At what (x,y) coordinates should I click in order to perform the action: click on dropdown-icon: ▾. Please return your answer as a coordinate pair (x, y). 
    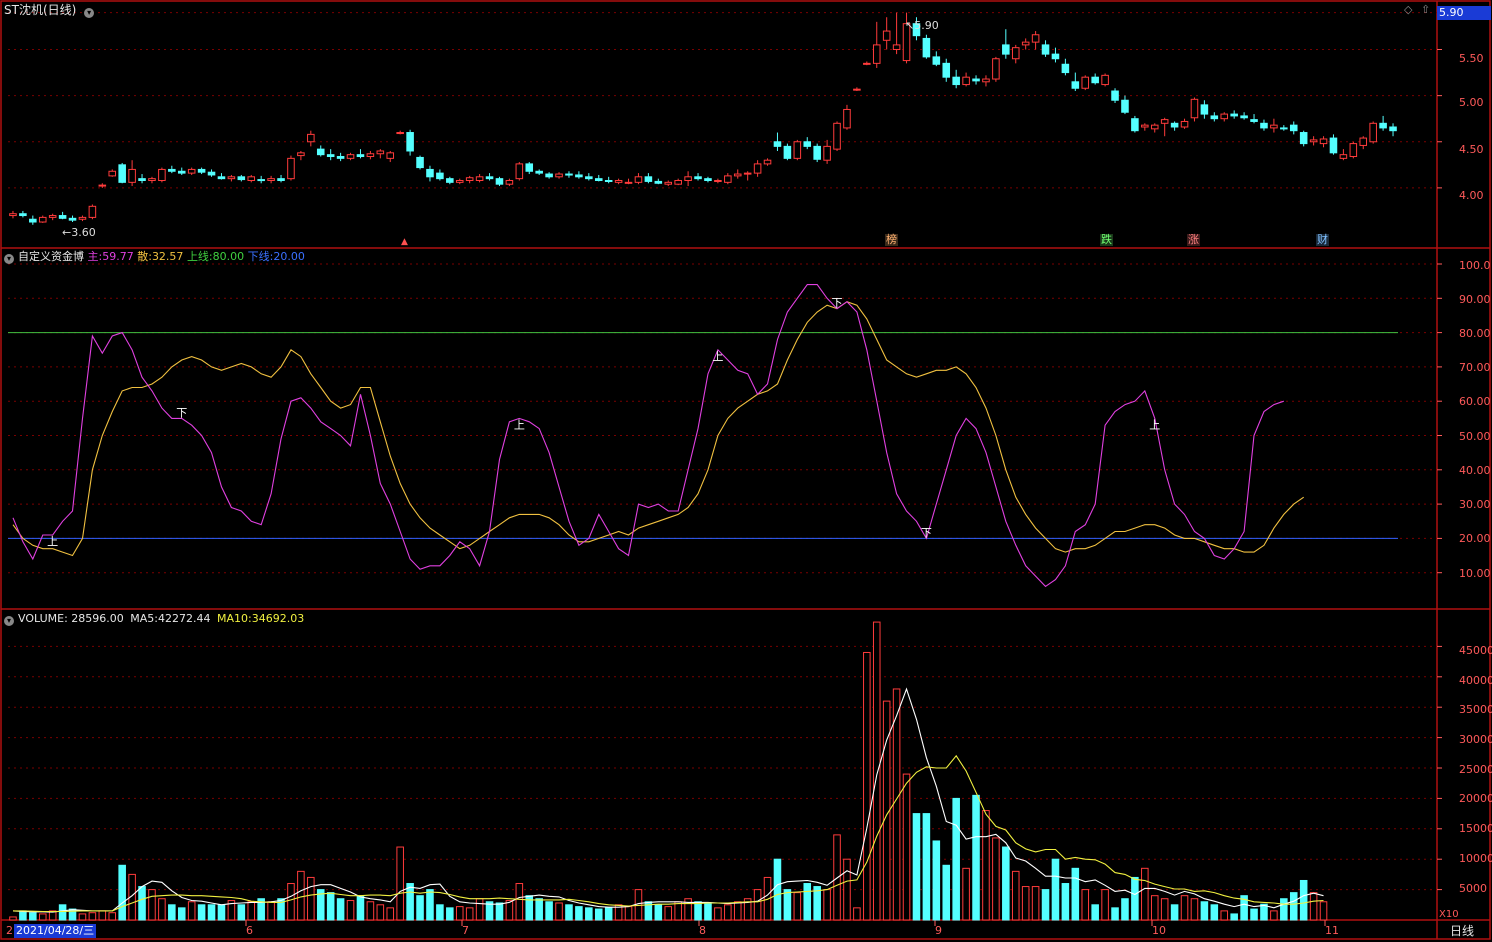
    Looking at the image, I should click on (89, 13).